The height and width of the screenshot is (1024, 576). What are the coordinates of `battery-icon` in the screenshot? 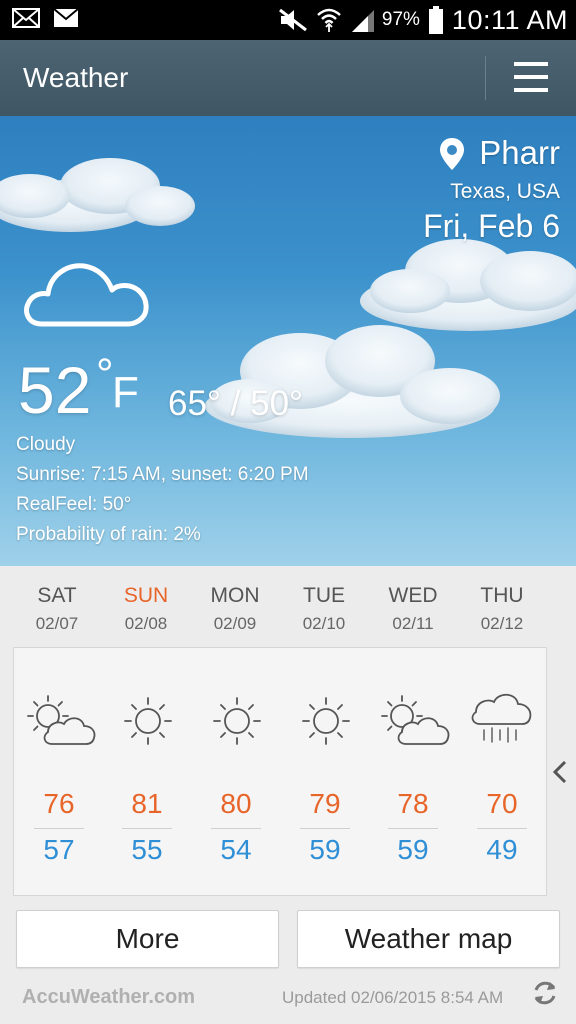 It's located at (435, 20).